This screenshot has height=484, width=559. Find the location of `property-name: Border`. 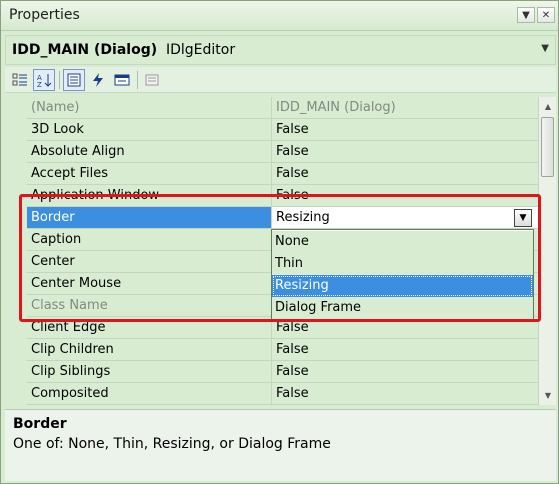

property-name: Border is located at coordinates (149, 218).